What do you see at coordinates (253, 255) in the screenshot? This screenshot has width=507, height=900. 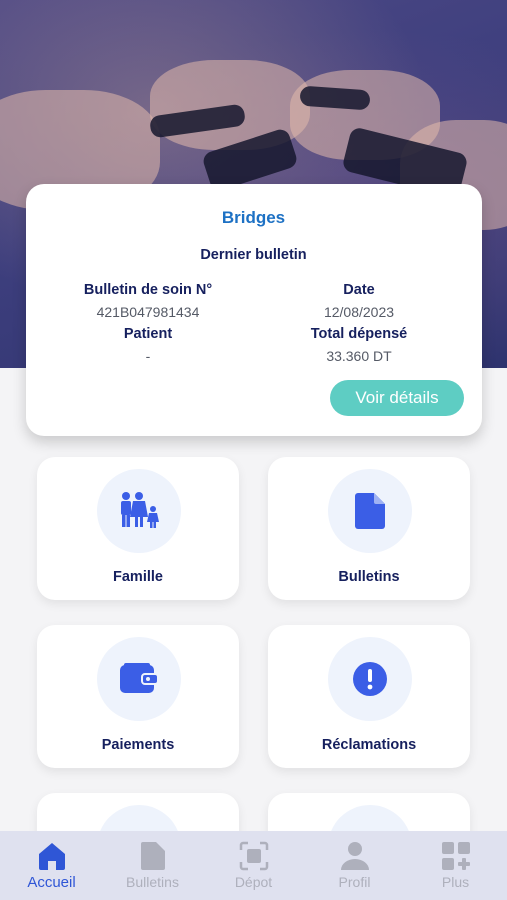 I see `card-title: Dernier bulletin` at bounding box center [253, 255].